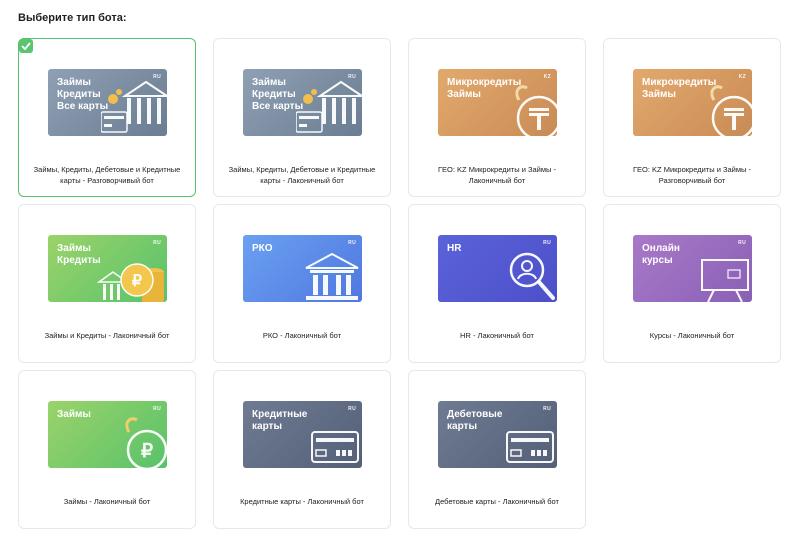  I want to click on bot-type-card: Онлайн курсы RU Курсы - Лаконичный бот, so click(692, 283).